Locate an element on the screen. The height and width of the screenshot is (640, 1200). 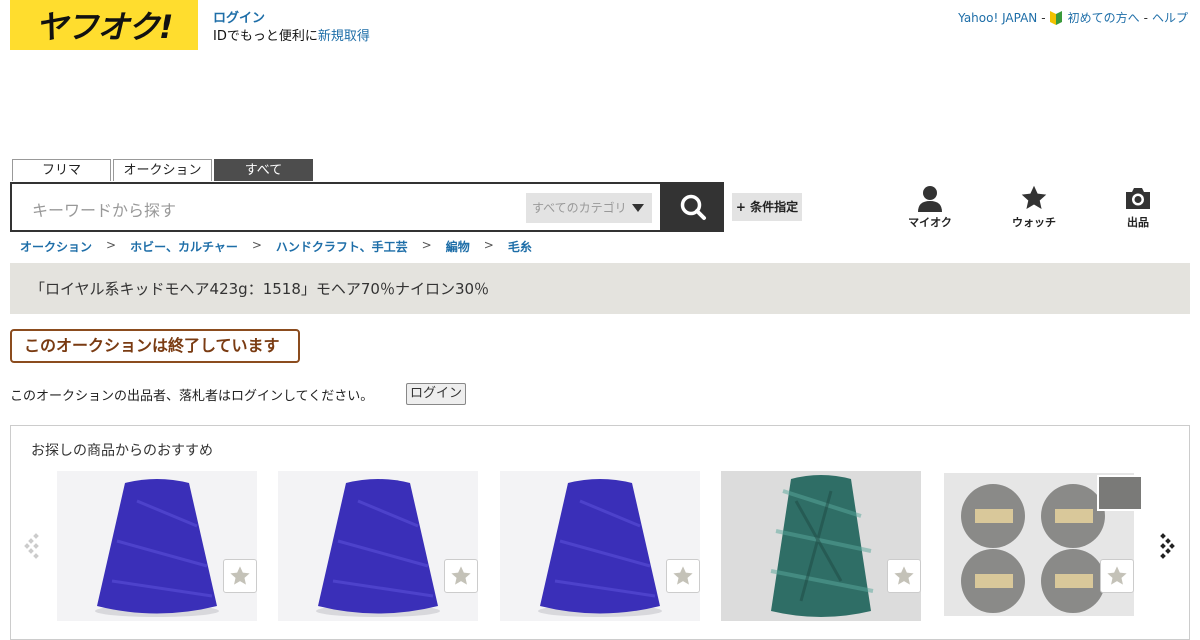
my-auction-nav: マイオク is located at coordinates (930, 207).